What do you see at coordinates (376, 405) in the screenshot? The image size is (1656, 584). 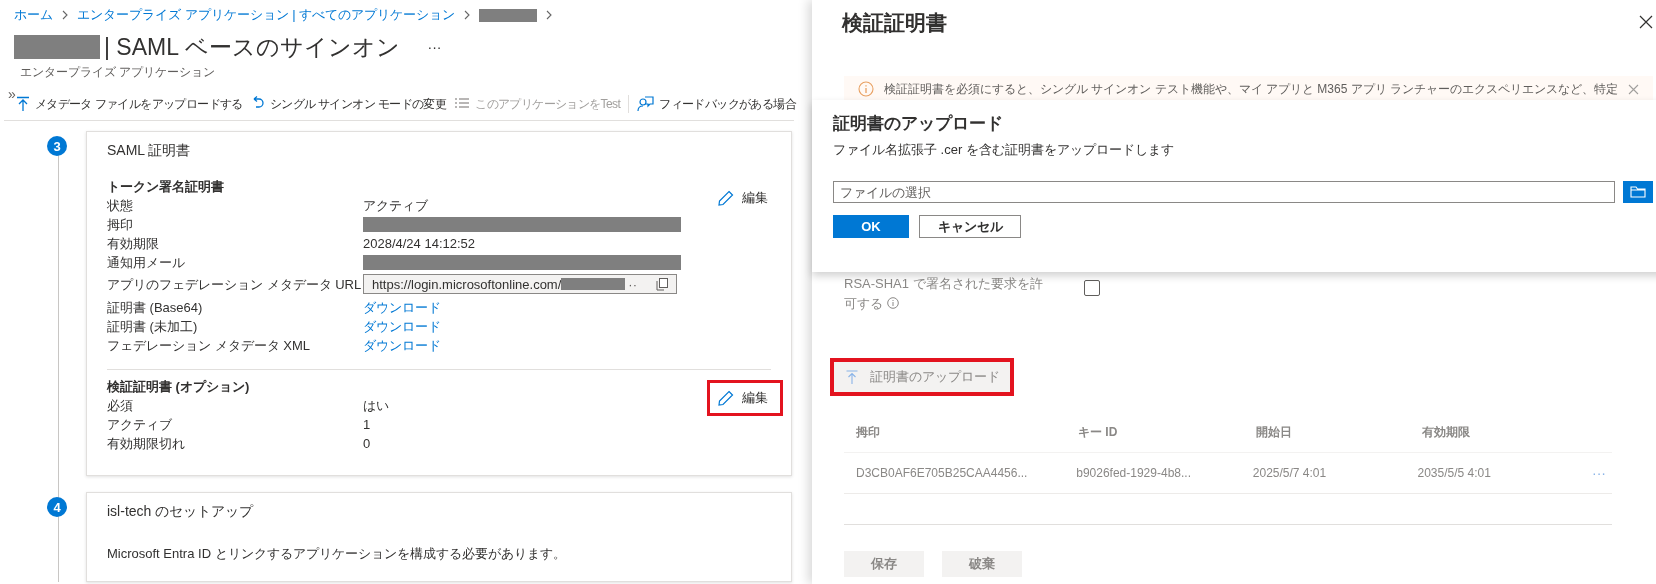 I see `field-value: はい` at bounding box center [376, 405].